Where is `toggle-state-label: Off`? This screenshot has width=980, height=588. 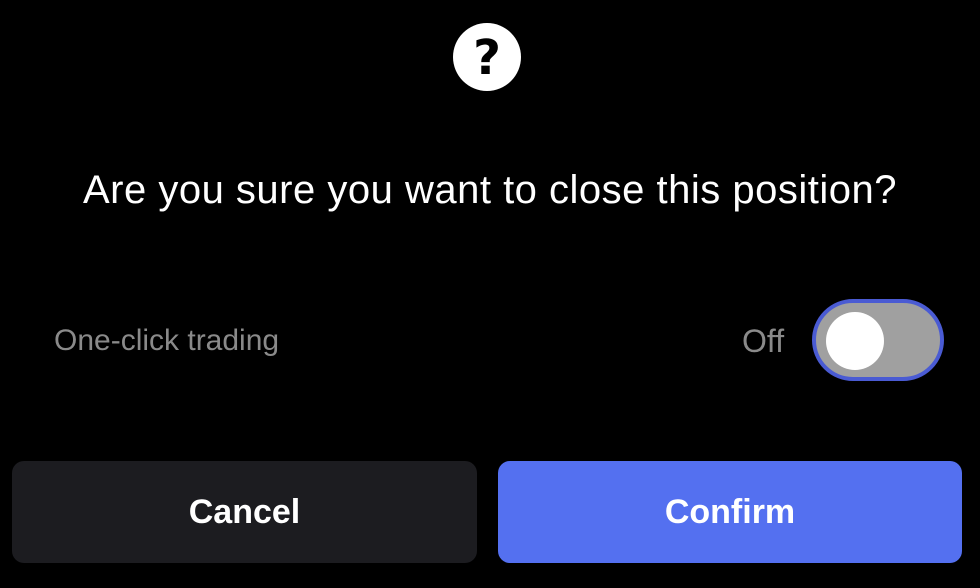 toggle-state-label: Off is located at coordinates (763, 341).